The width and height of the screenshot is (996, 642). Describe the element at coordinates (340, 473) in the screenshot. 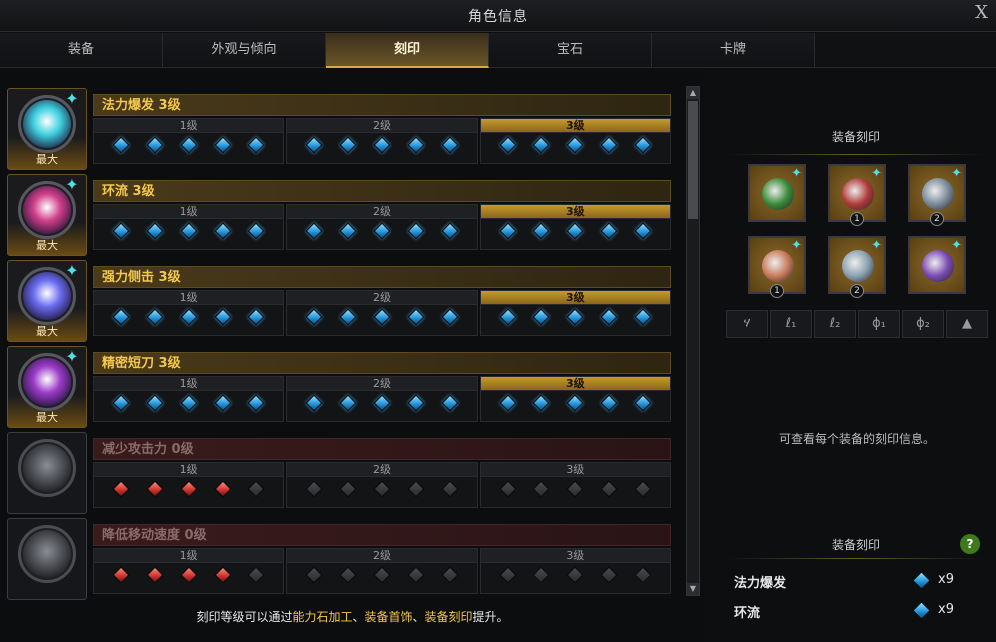

I see `engraving-row: 减少攻击力 0级 1级 2级 3级` at that location.